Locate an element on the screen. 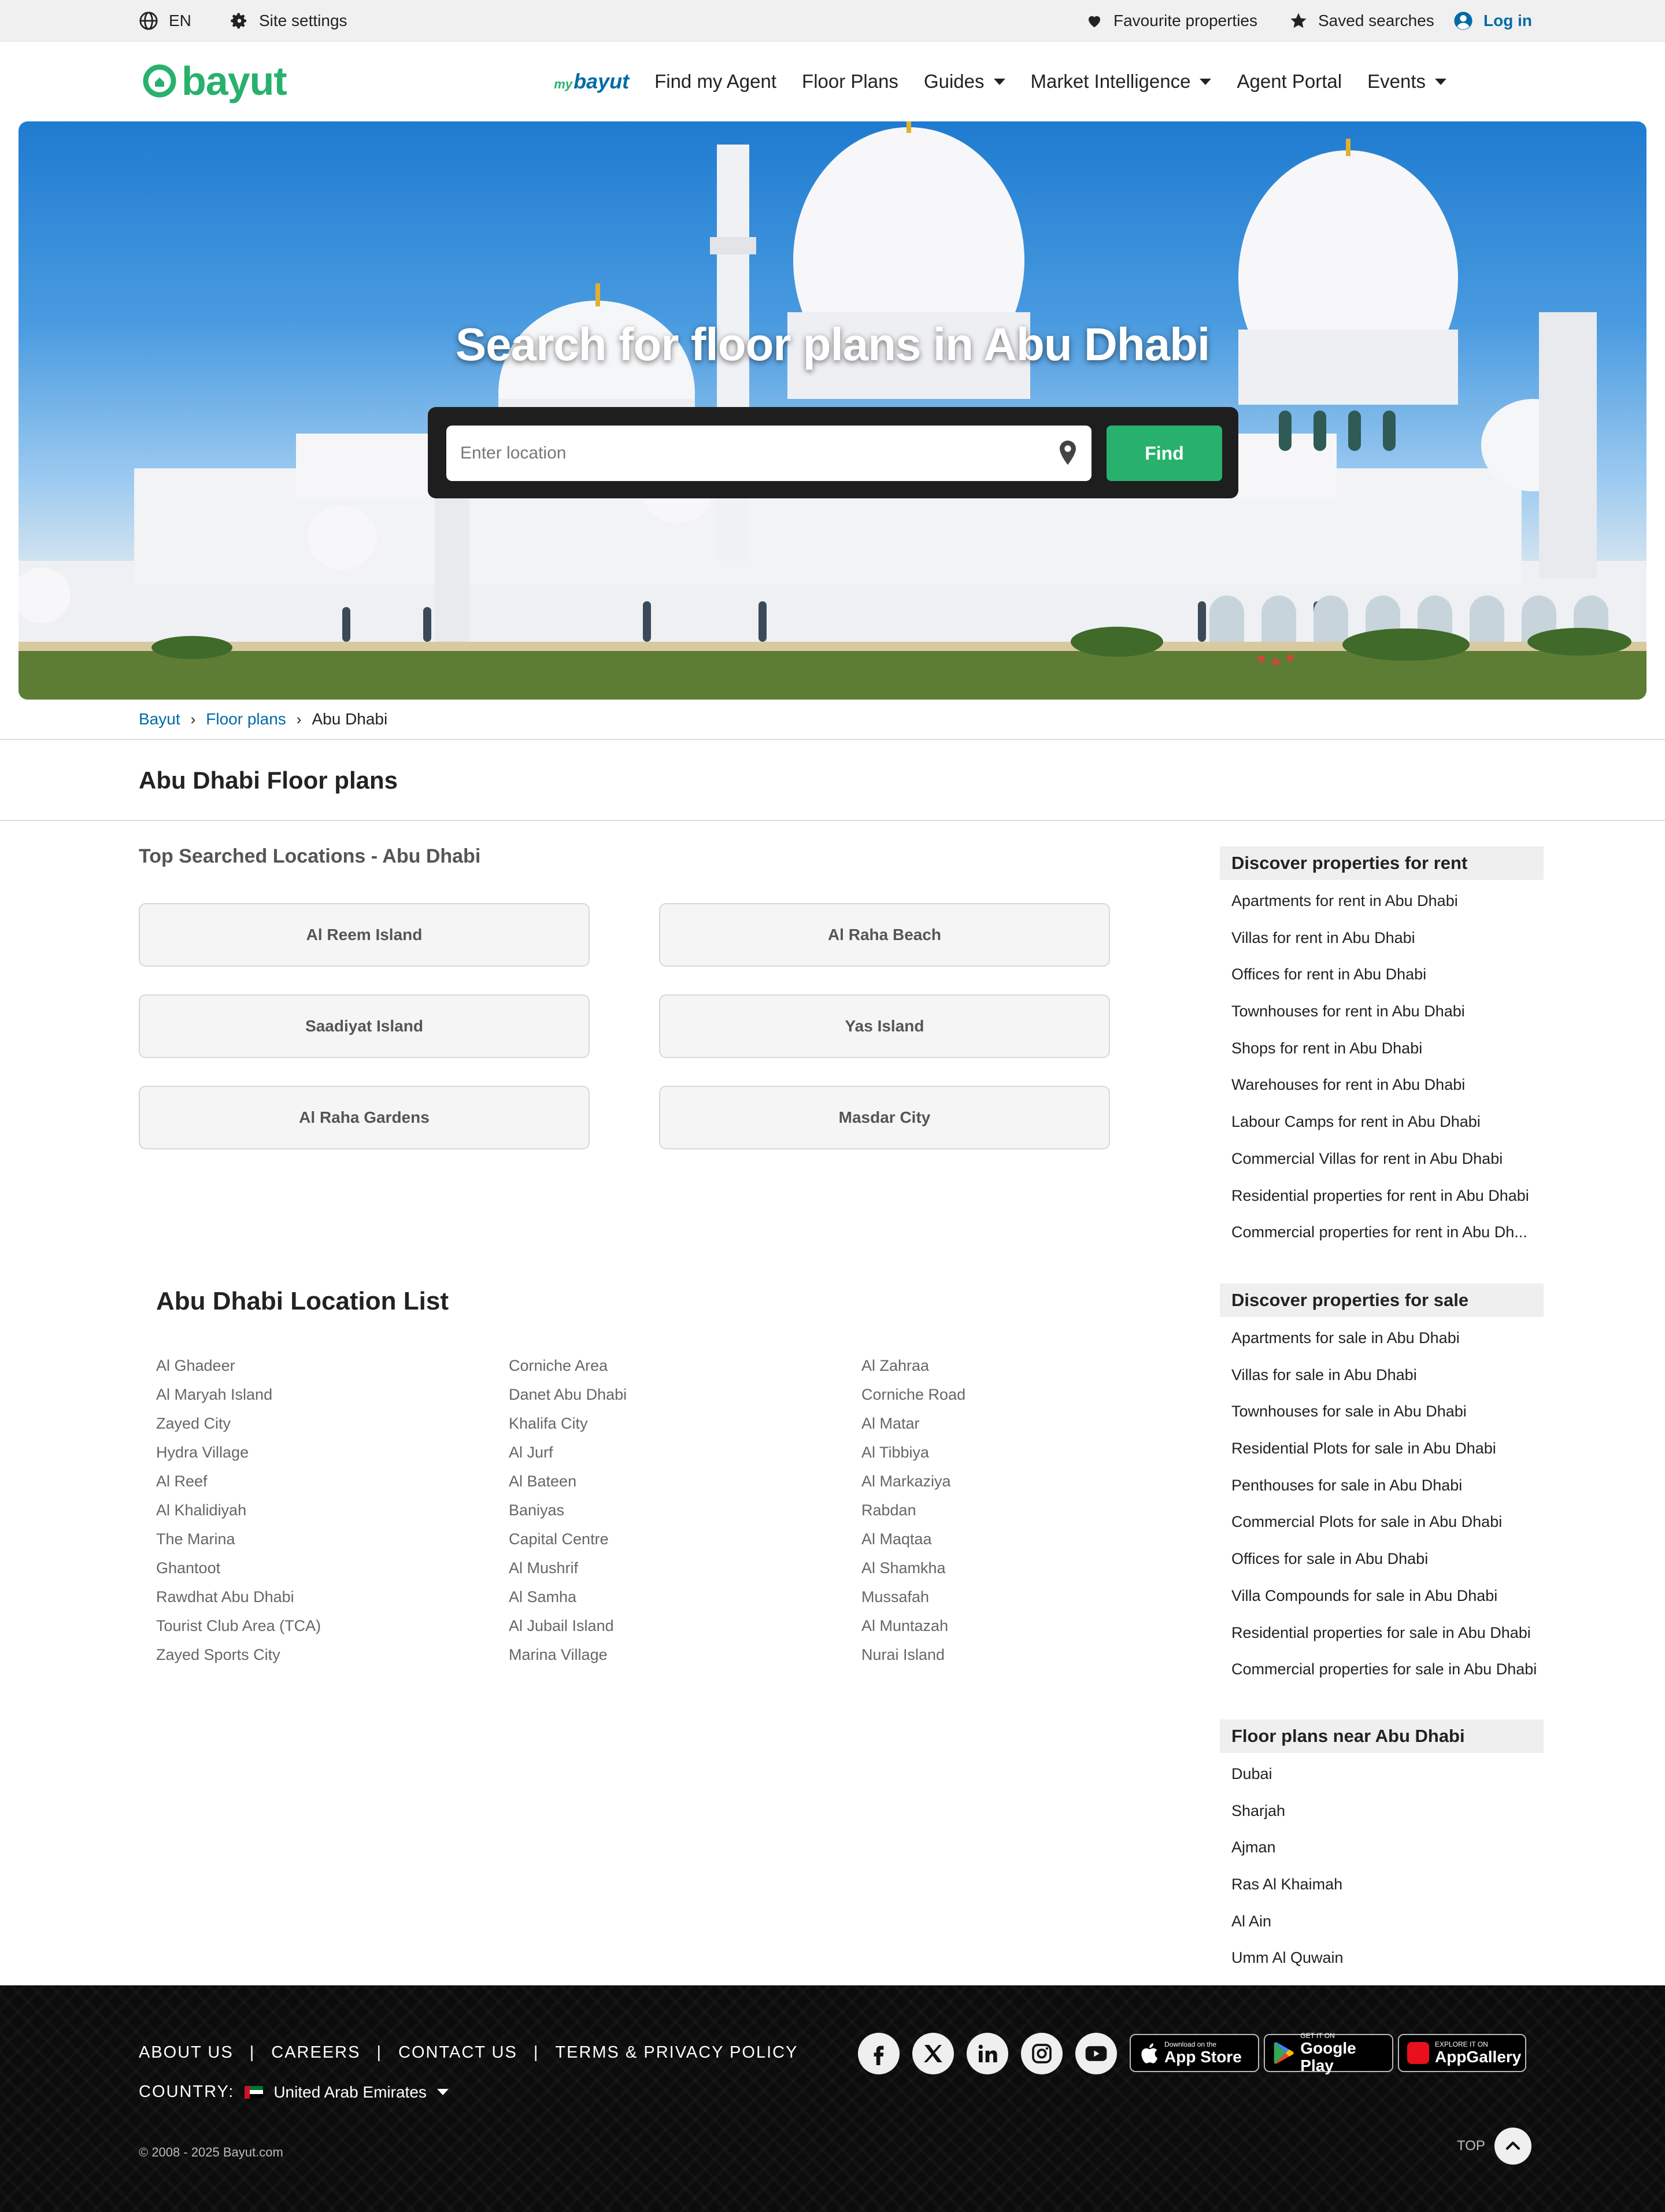  country-selector: COUNTRY: United Arab Emirates is located at coordinates (294, 2092).